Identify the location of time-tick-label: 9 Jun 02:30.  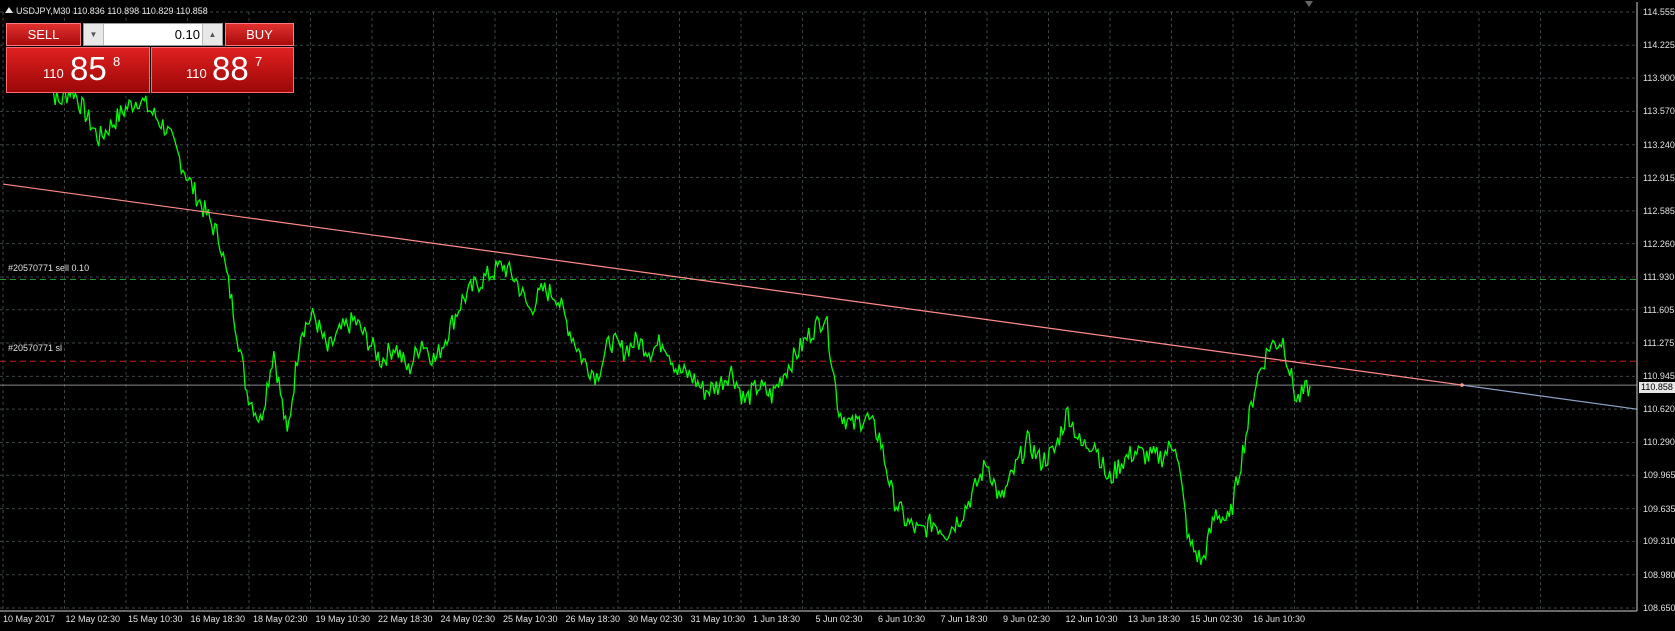
(1027, 619).